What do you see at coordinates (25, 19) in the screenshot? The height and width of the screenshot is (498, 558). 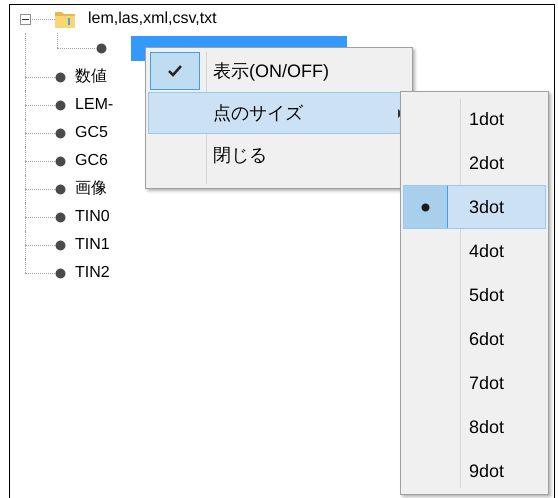 I see `expander-button` at bounding box center [25, 19].